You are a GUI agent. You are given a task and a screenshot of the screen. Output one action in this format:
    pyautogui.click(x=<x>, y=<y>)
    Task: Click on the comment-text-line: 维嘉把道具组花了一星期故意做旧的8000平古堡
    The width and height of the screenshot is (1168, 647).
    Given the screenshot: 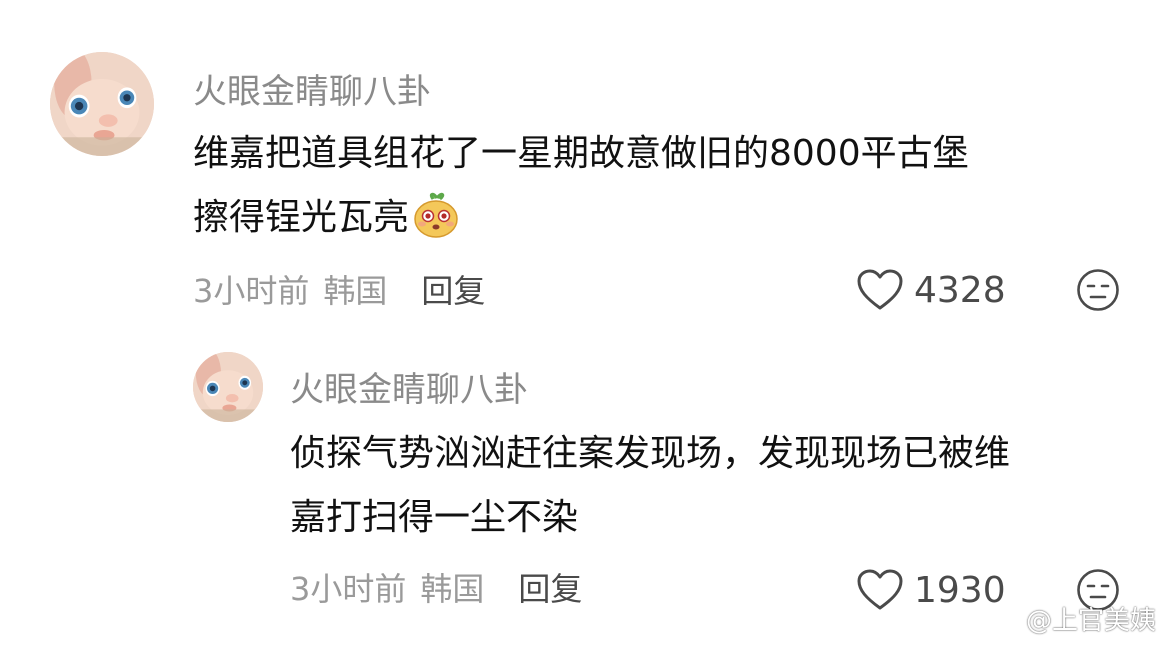 What is the action you would take?
    pyautogui.click(x=581, y=153)
    